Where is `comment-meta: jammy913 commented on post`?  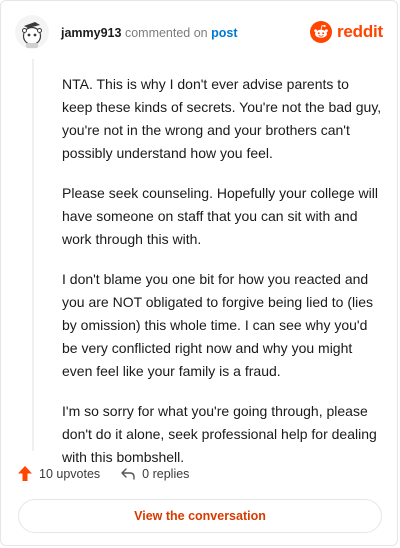 comment-meta: jammy913 commented on post is located at coordinates (149, 33).